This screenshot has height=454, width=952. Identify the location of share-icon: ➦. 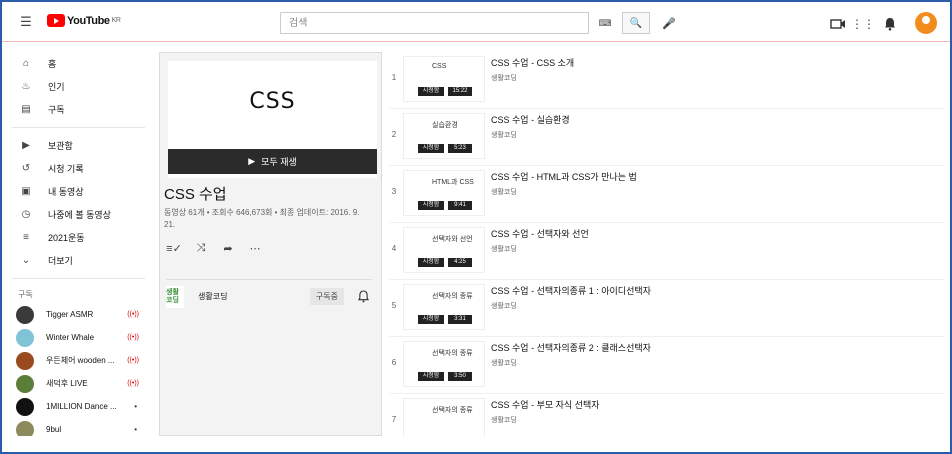
(228, 248).